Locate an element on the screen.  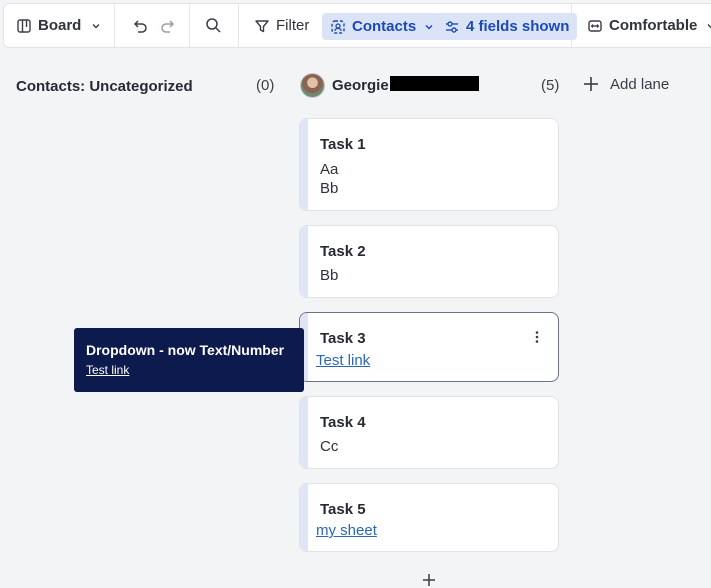
add-lane-button: Add lane is located at coordinates (625, 84).